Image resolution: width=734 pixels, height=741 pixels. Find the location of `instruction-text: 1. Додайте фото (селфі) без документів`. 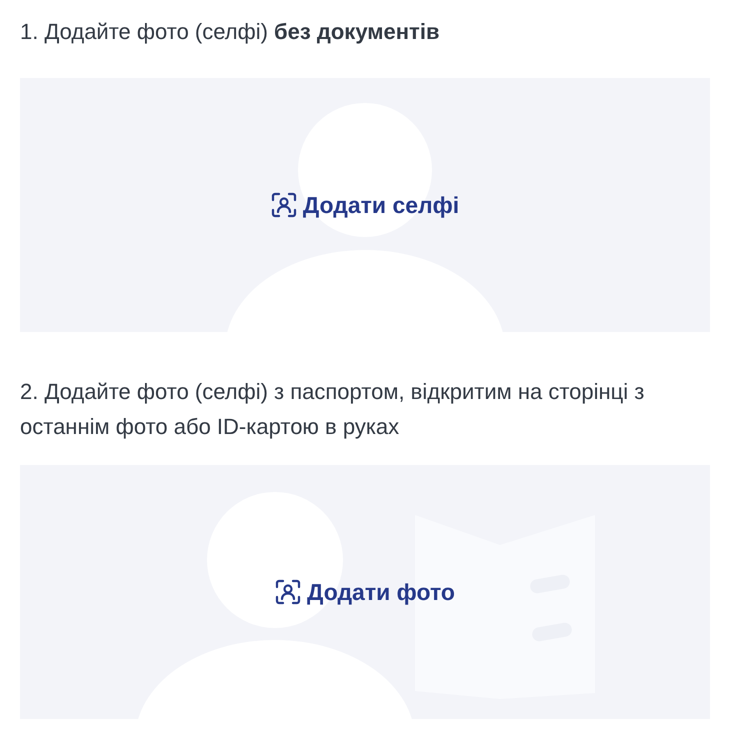

instruction-text: 1. Додайте фото (селфі) без документів is located at coordinates (230, 32).